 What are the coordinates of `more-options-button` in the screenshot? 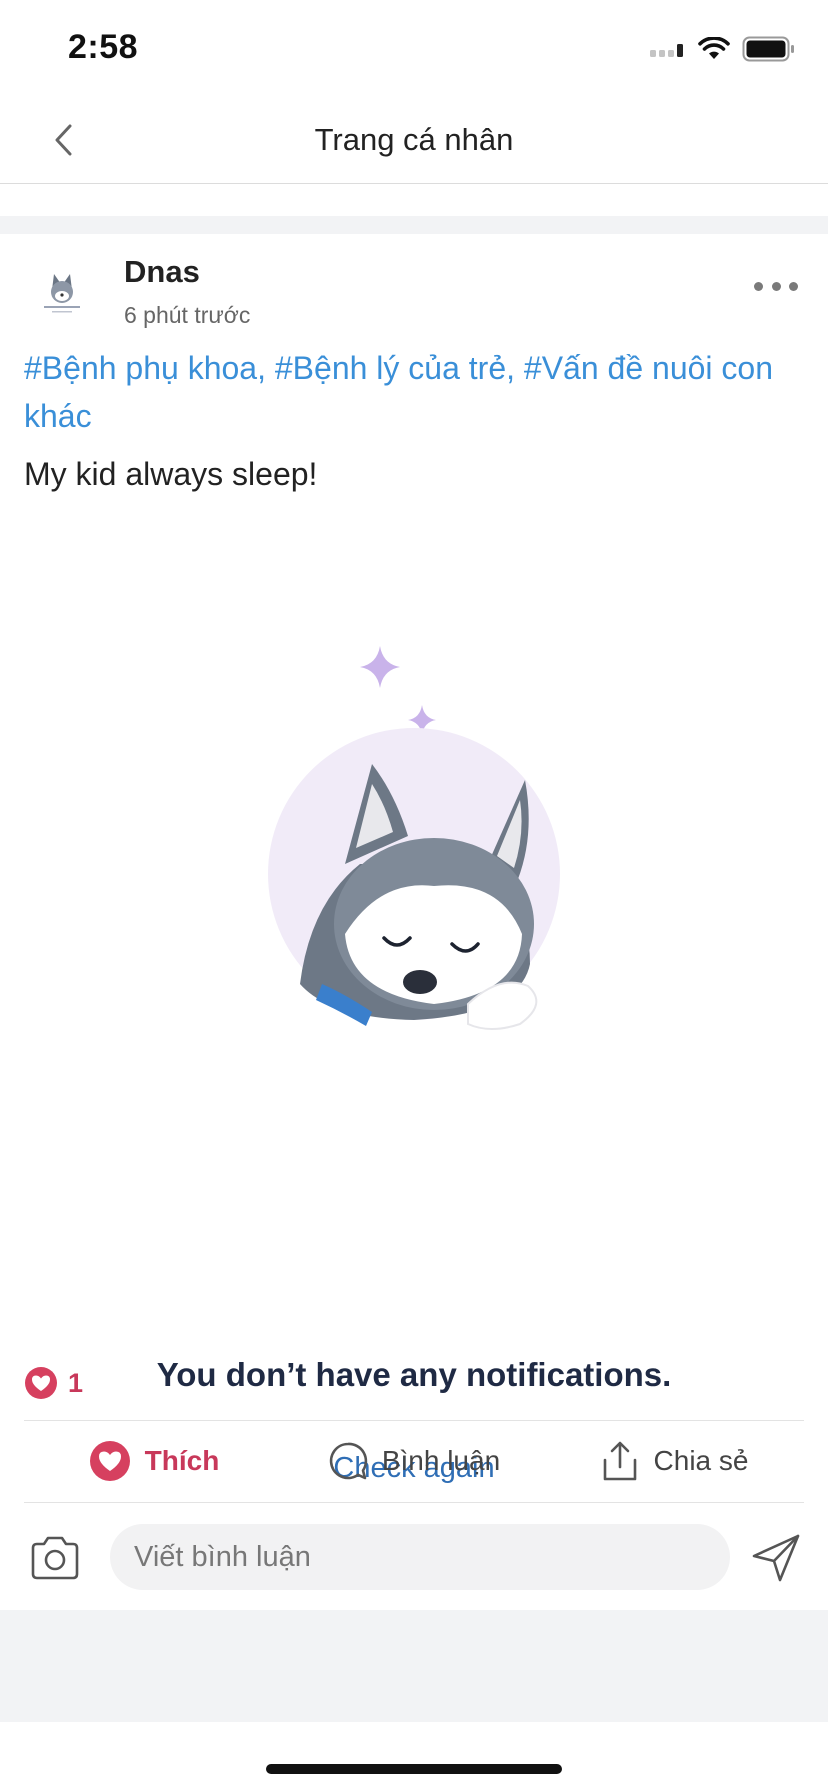 It's located at (776, 286).